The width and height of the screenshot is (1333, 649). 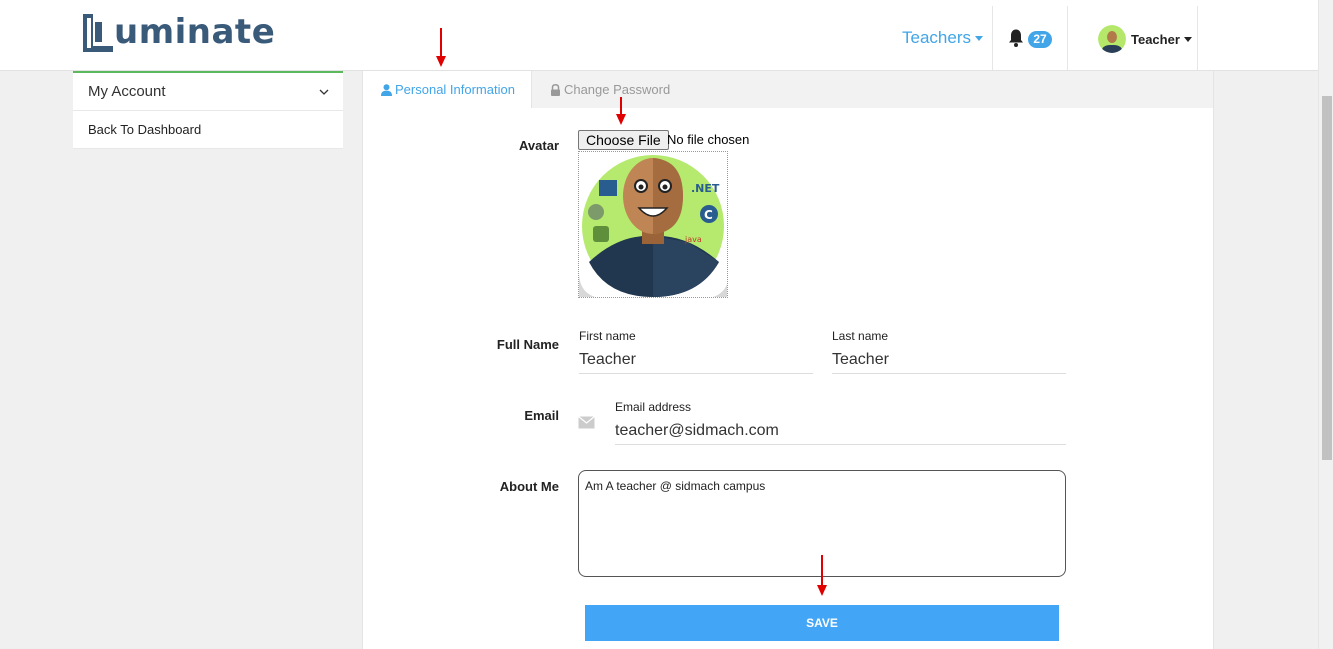 I want to click on last-name-field-label: Last name, so click(x=860, y=336).